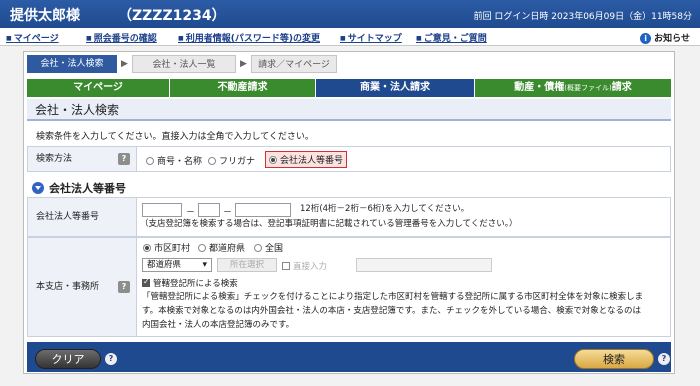  What do you see at coordinates (349, 110) in the screenshot?
I see `page-title: 会社・法人検索` at bounding box center [349, 110].